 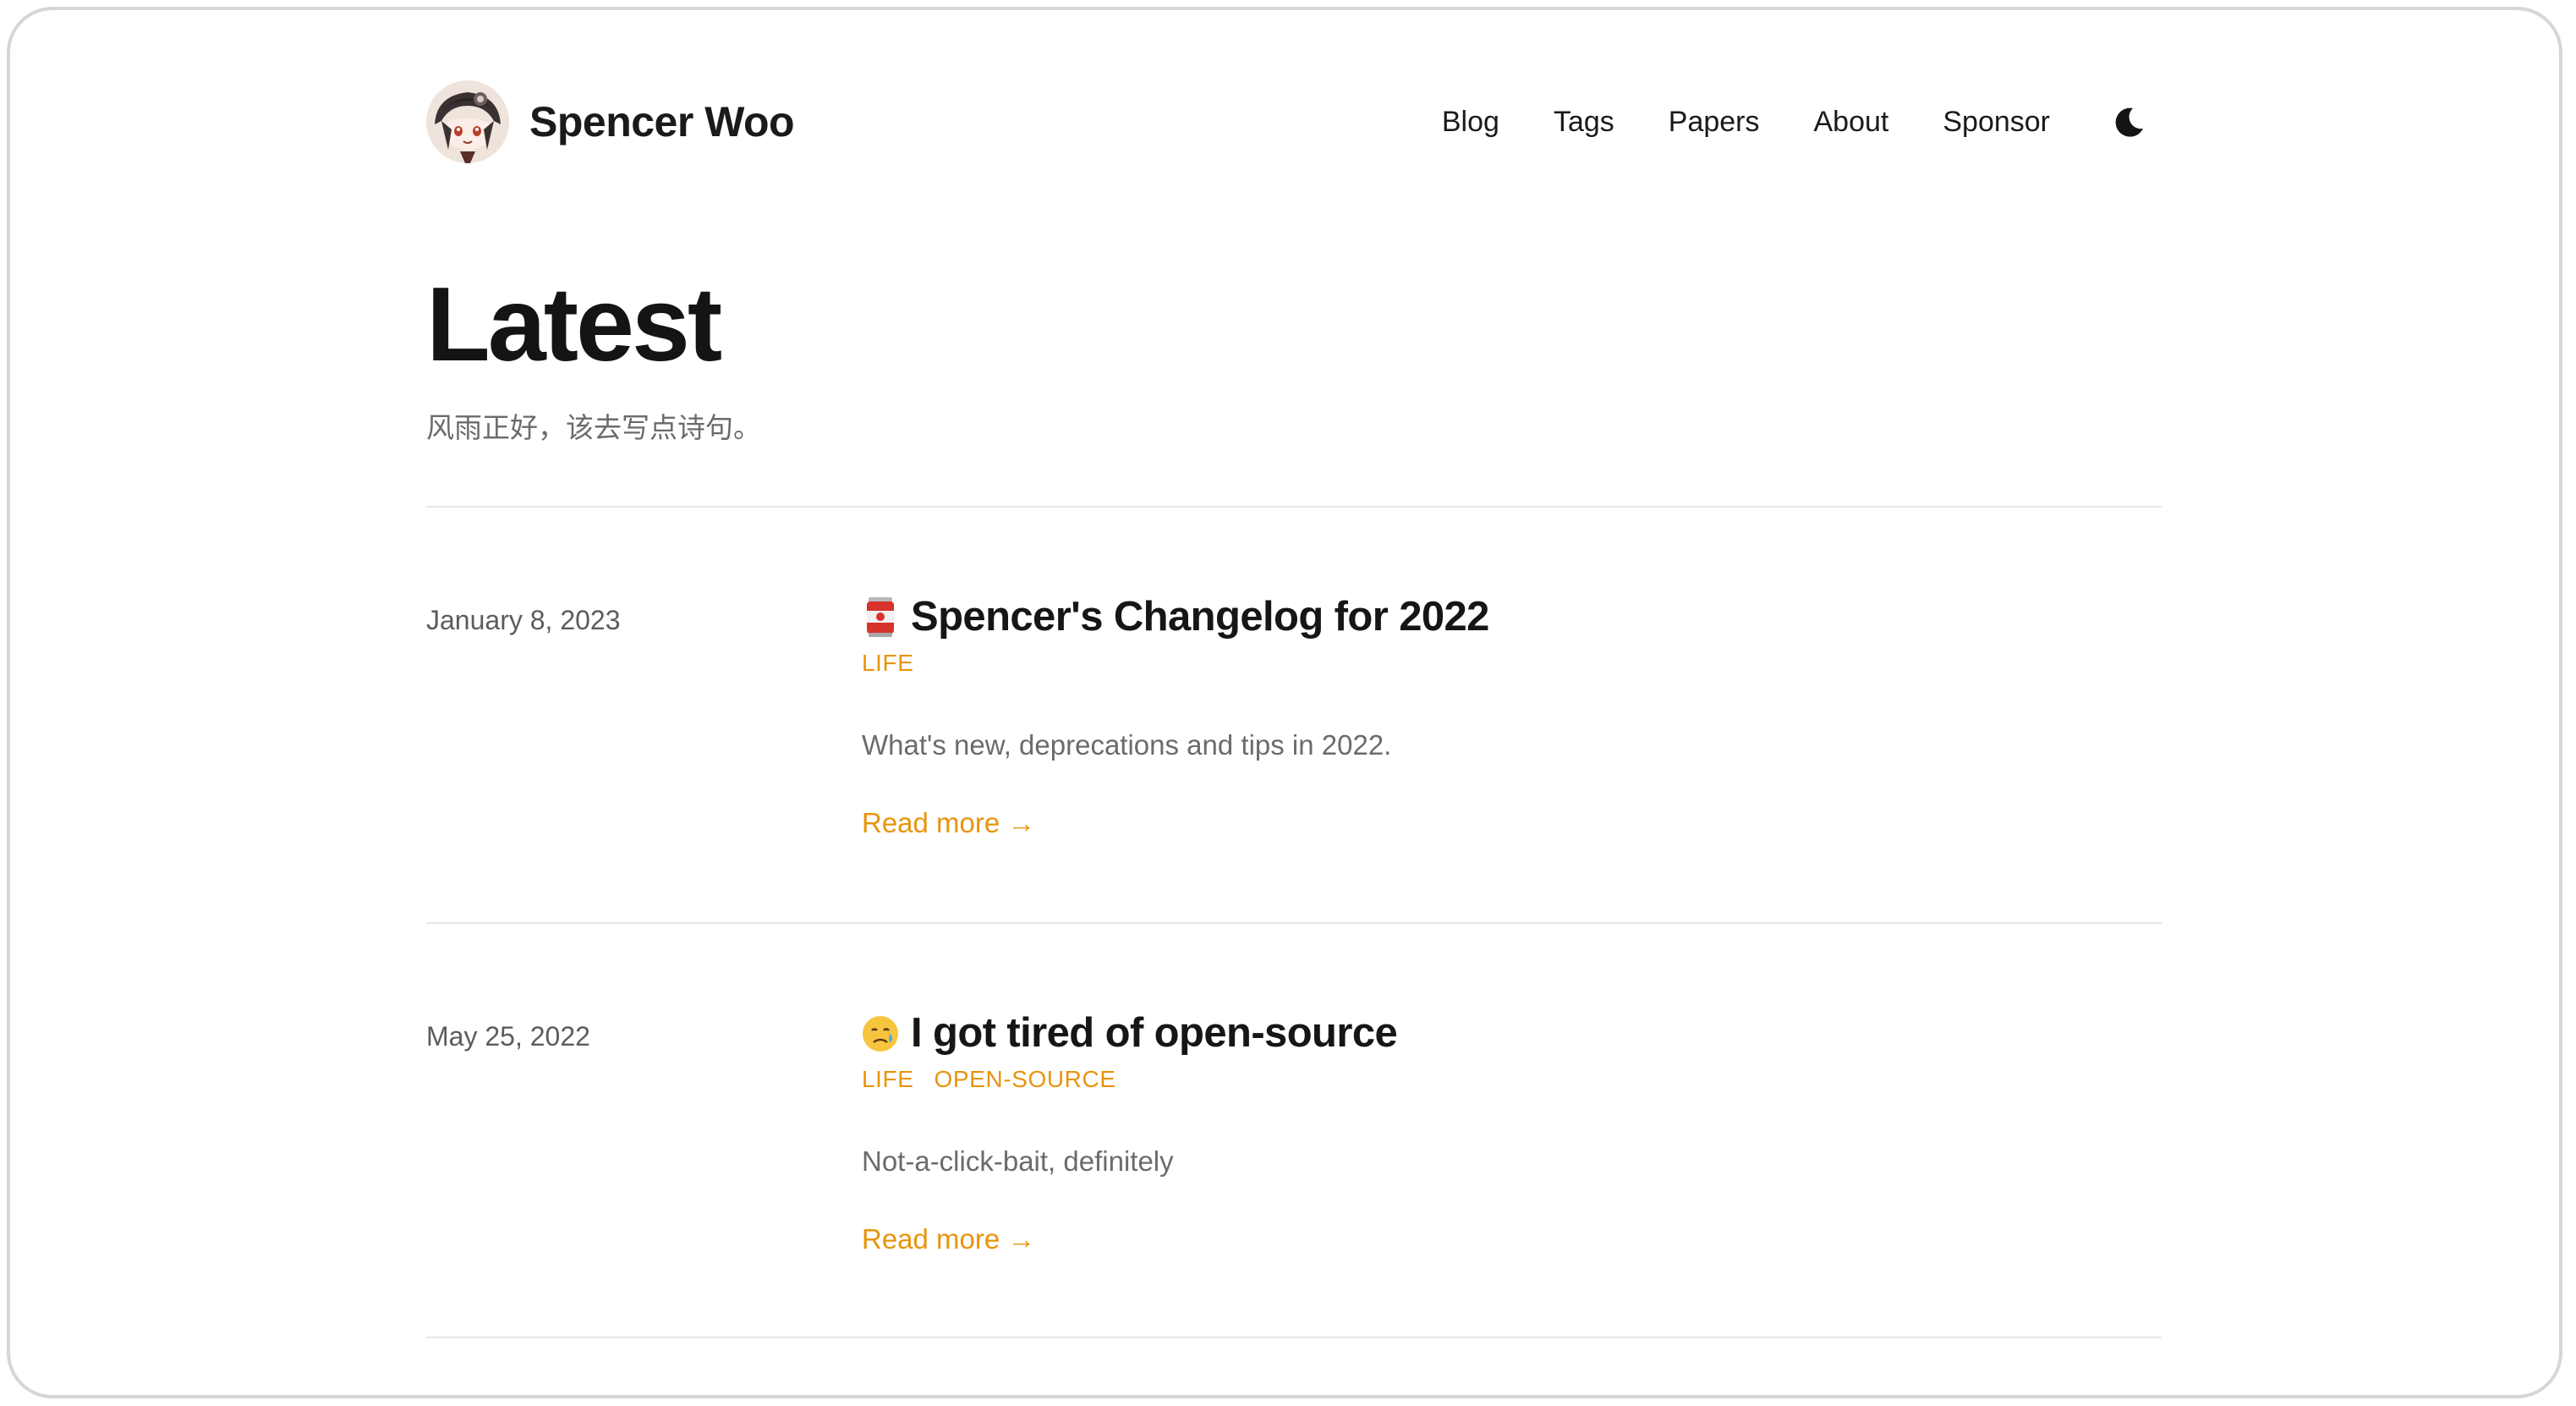 I want to click on post-date: May 25, 2022, so click(x=508, y=1037).